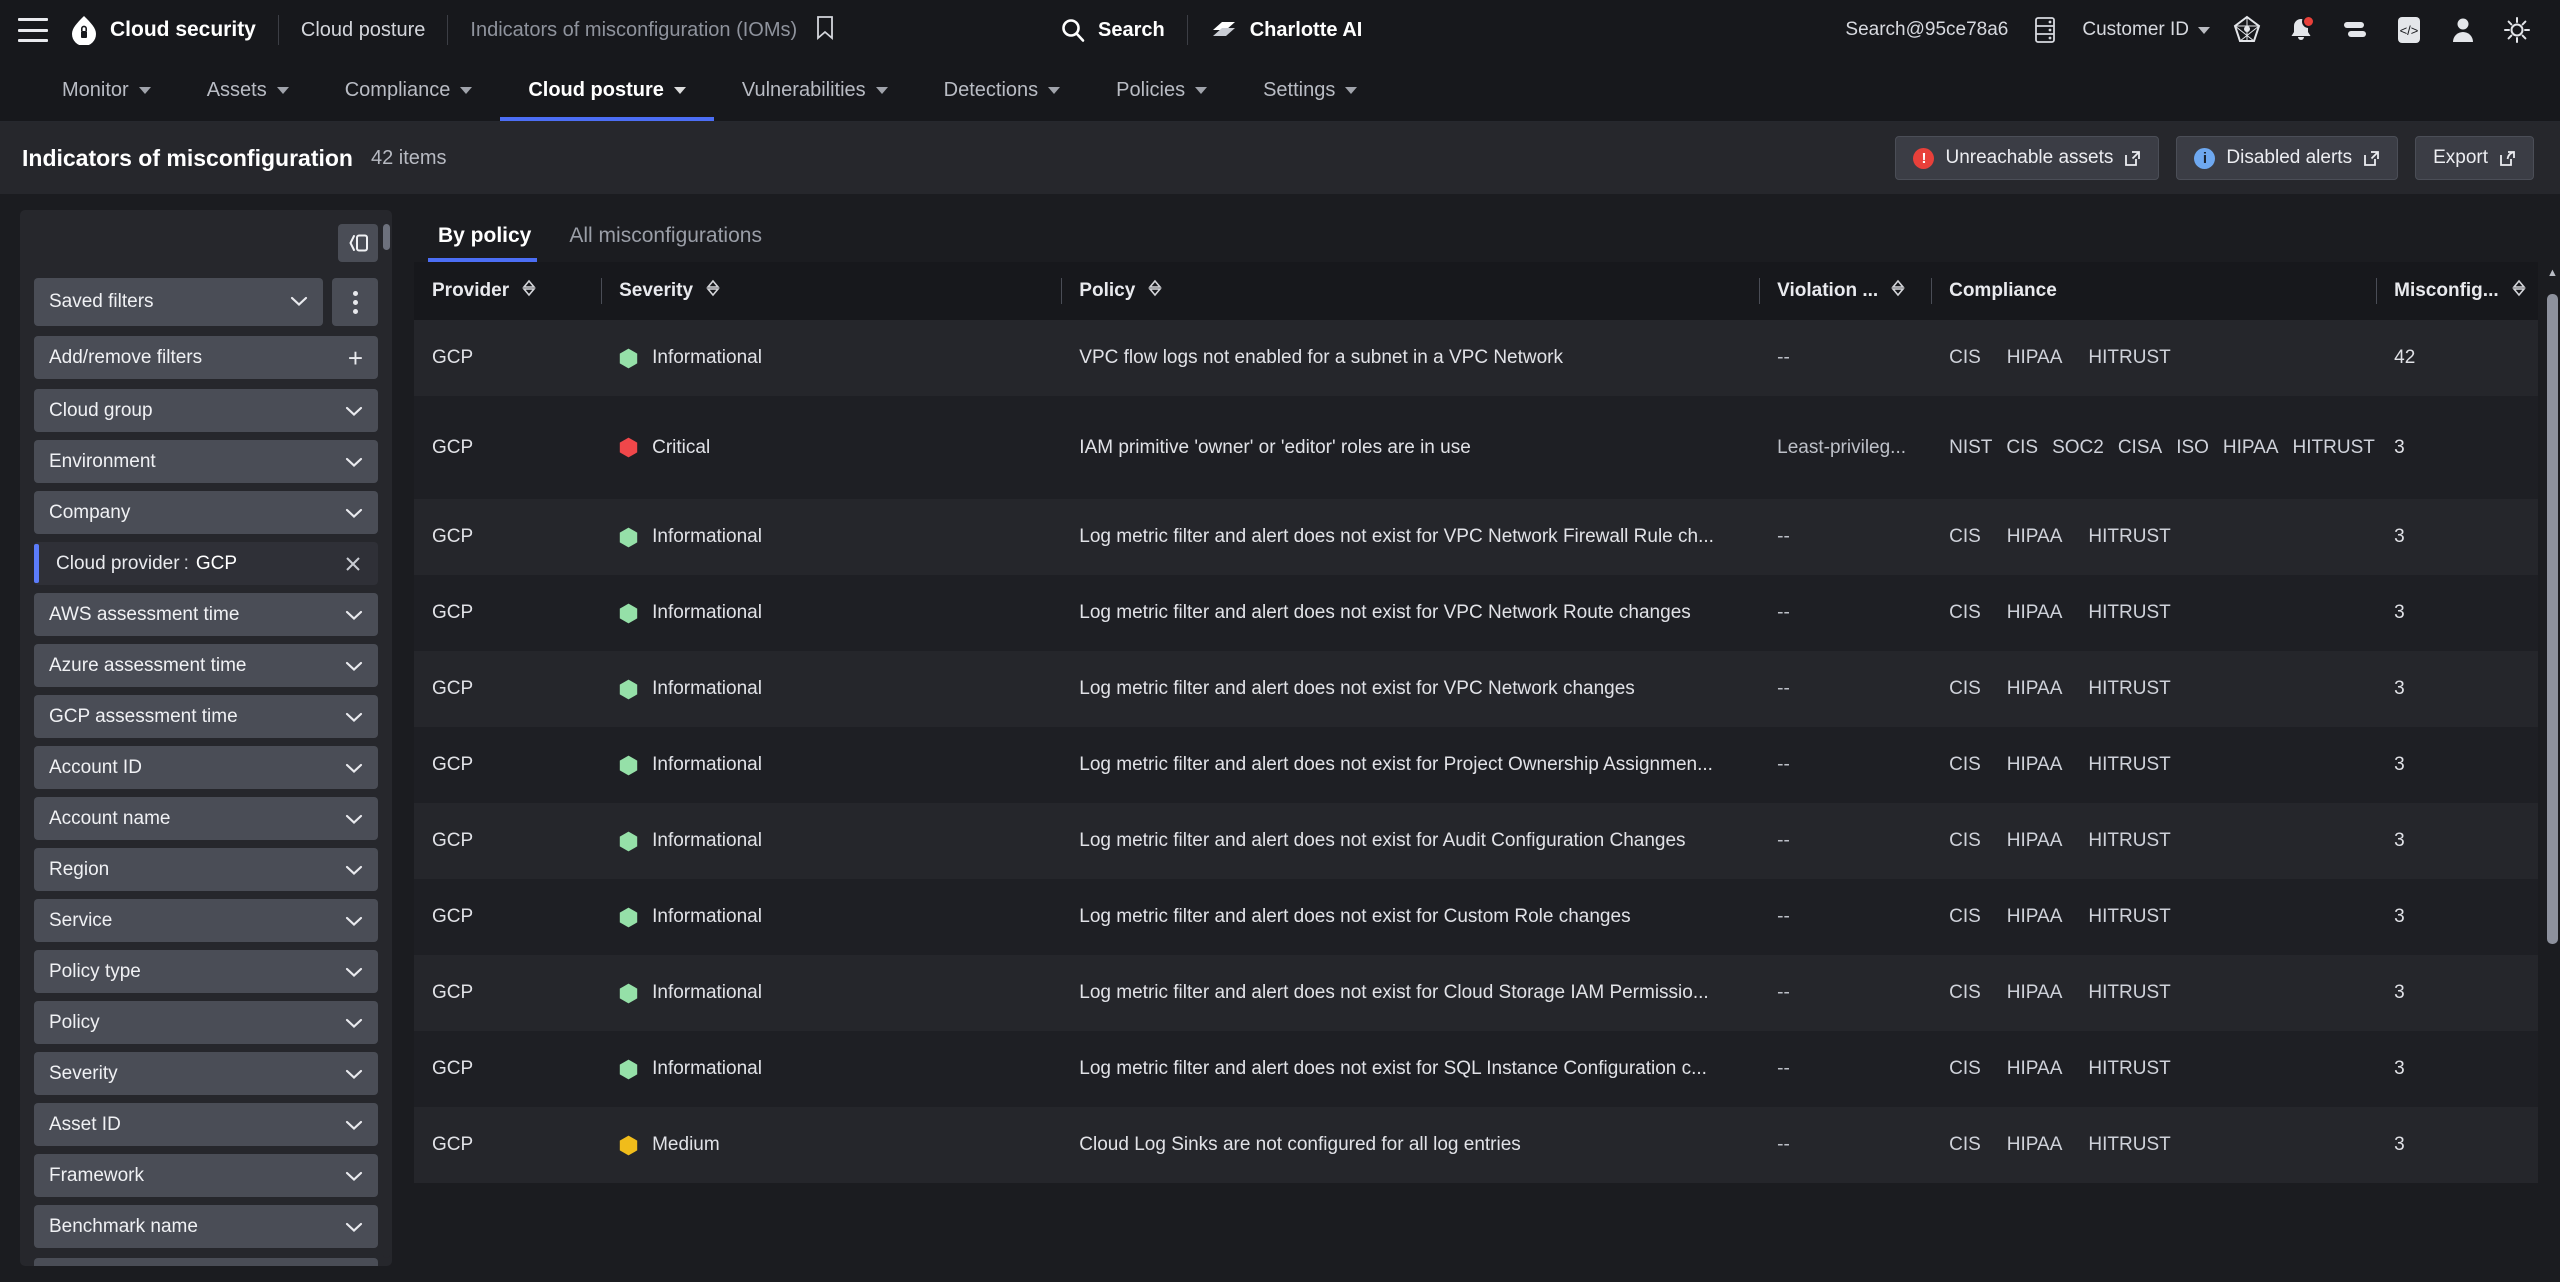  What do you see at coordinates (1286, 30) in the screenshot?
I see `charlotte-ai-button: Charlotte AI` at bounding box center [1286, 30].